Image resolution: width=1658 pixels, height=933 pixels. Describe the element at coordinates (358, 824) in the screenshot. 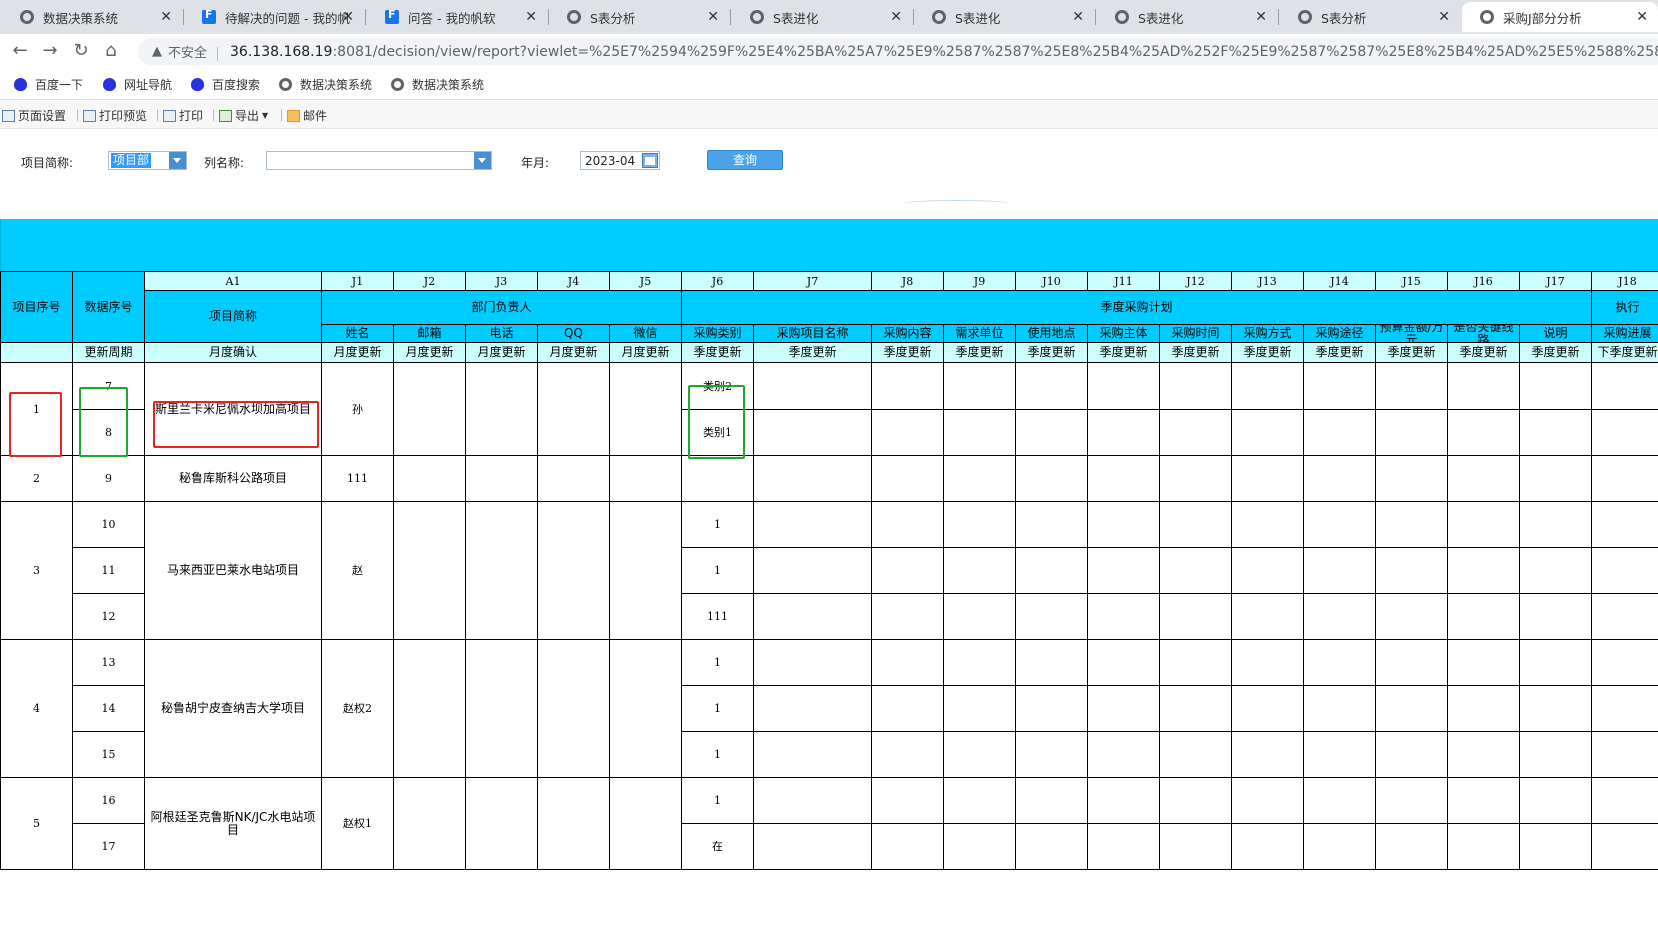

I see `person-name-cell: 赵权1` at that location.